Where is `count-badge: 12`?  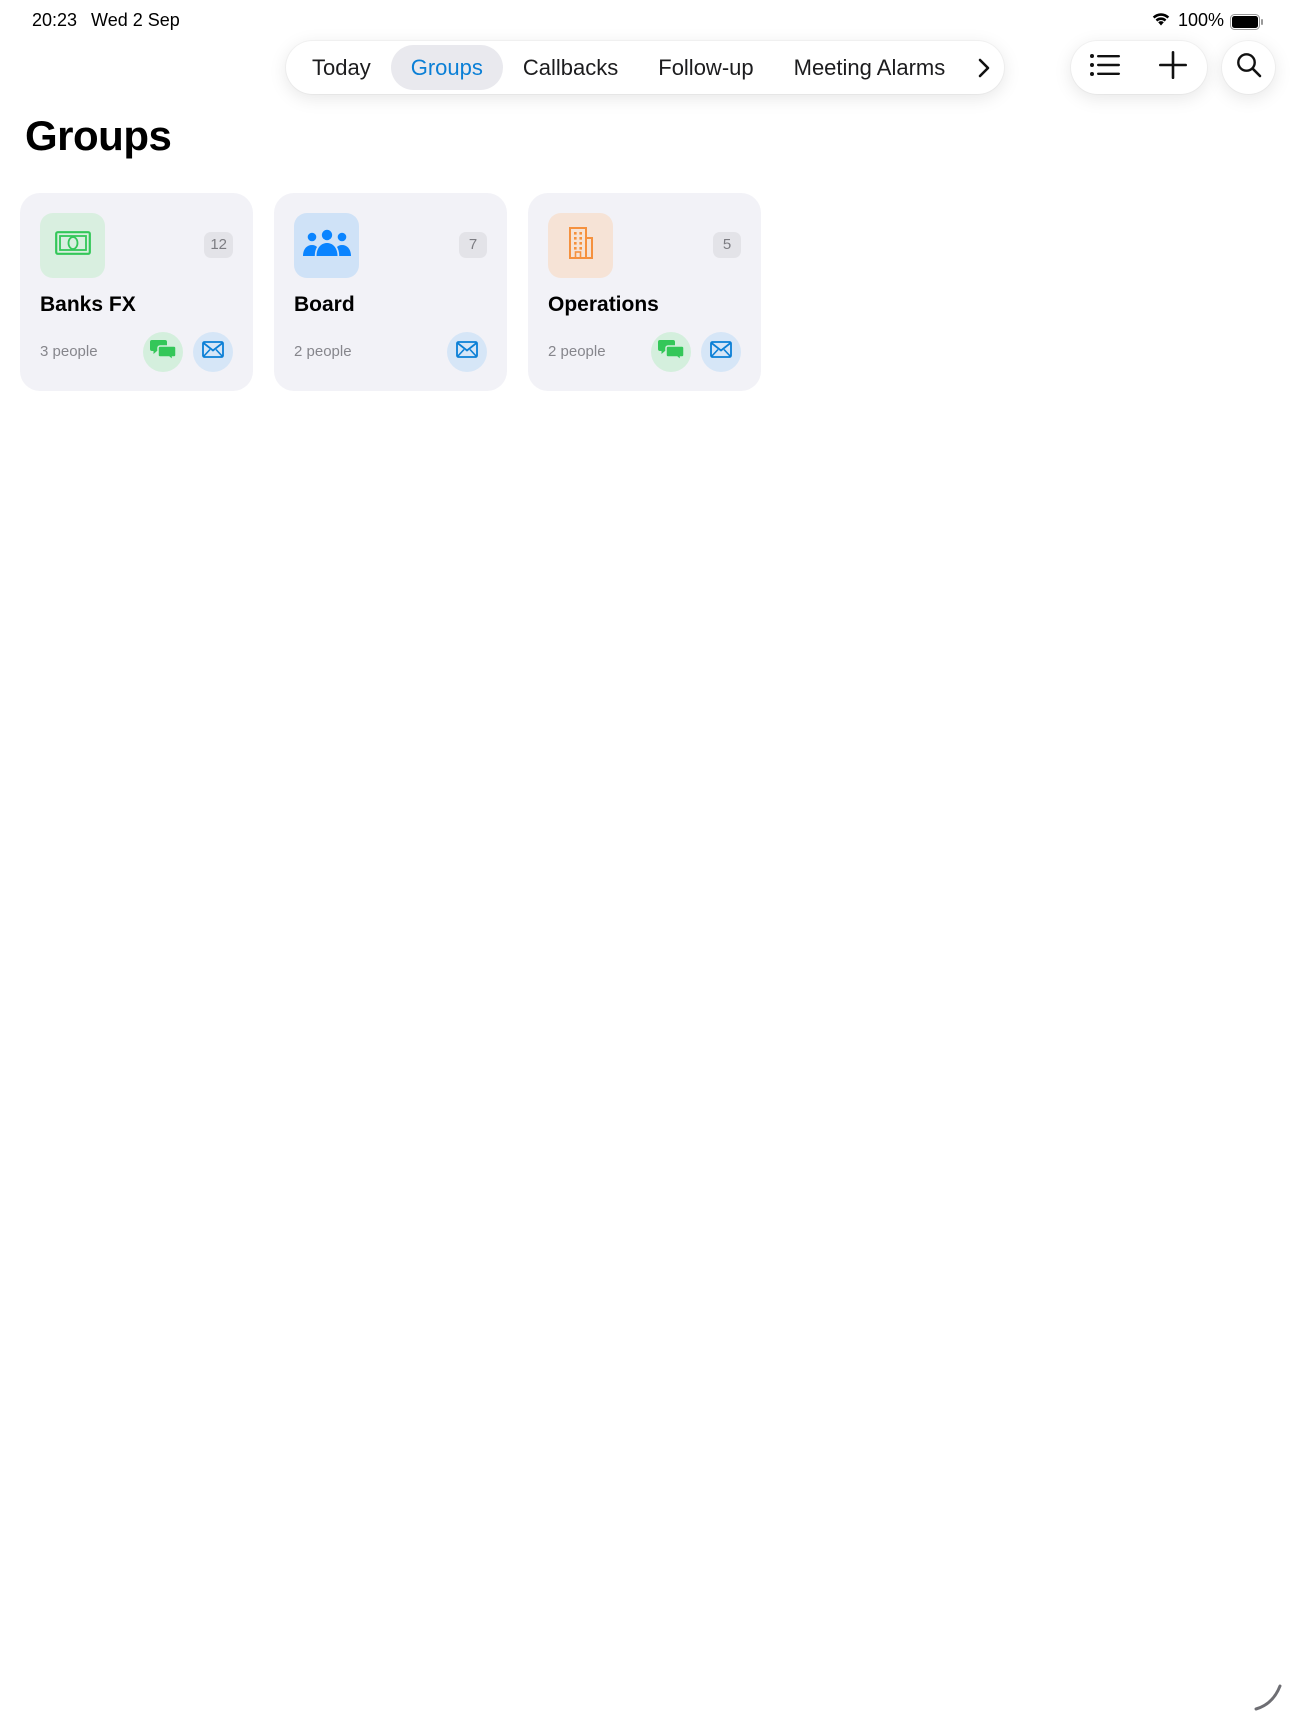
count-badge: 12 is located at coordinates (218, 245).